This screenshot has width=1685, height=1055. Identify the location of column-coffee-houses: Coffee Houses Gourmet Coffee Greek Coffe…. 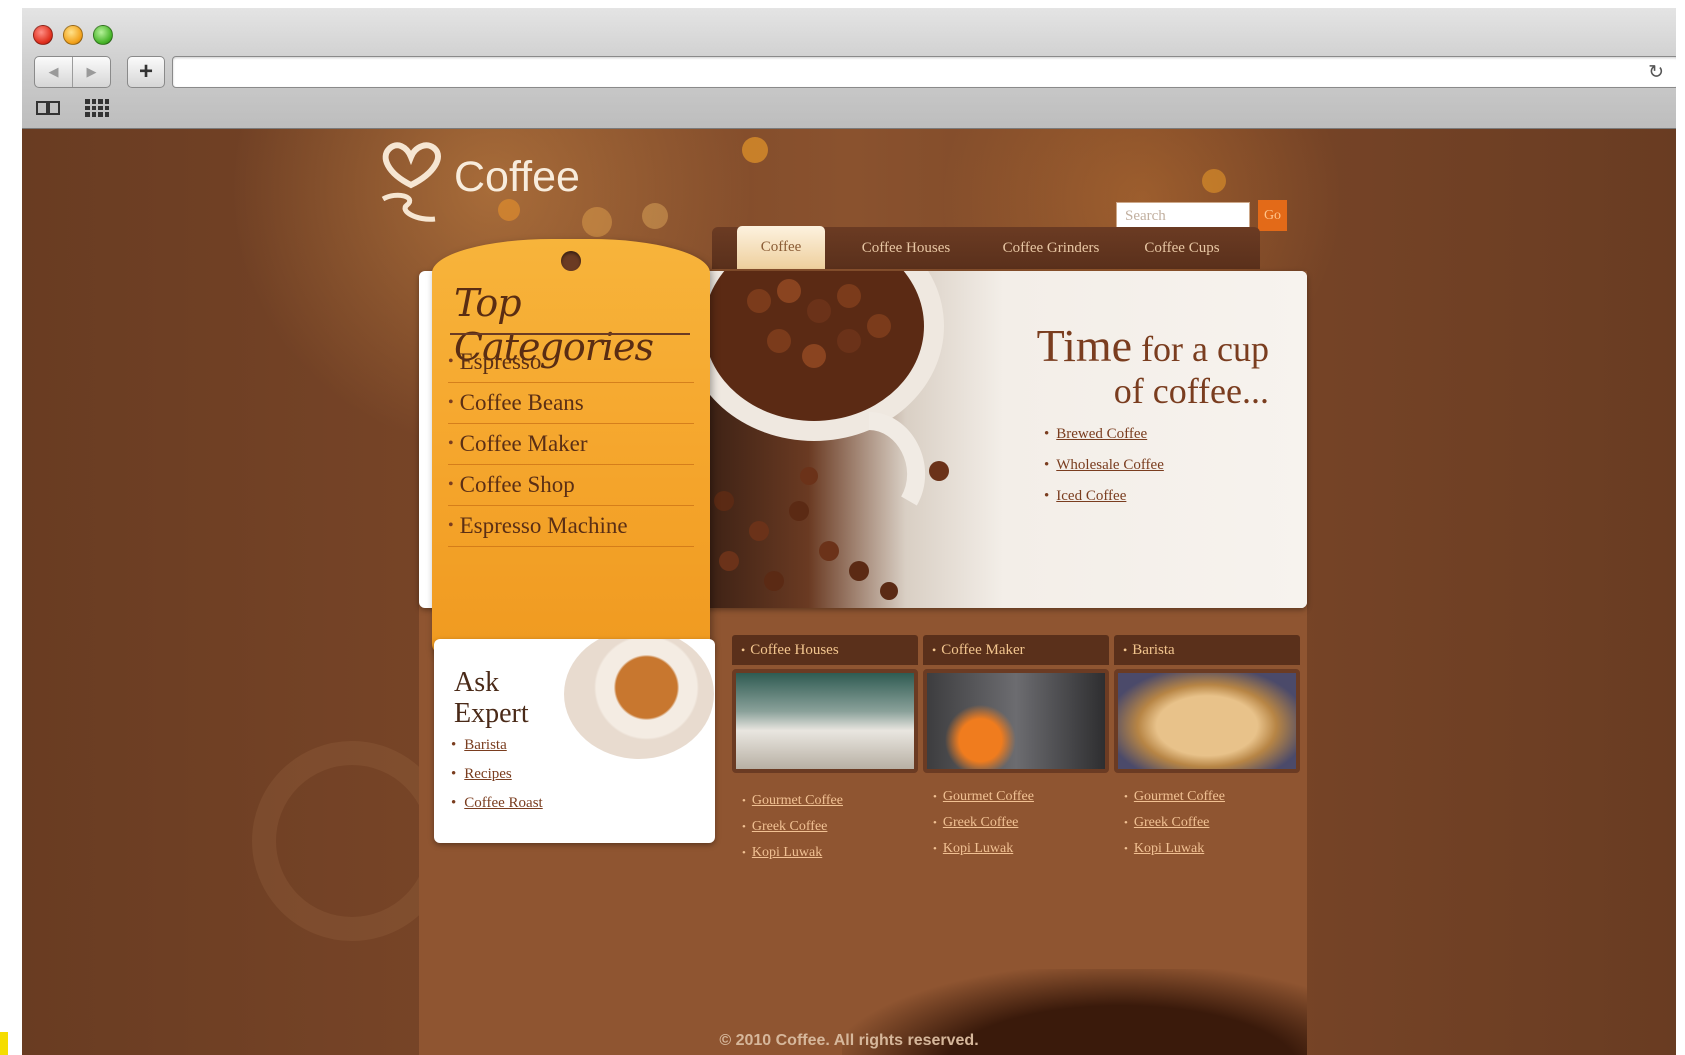
(825, 753).